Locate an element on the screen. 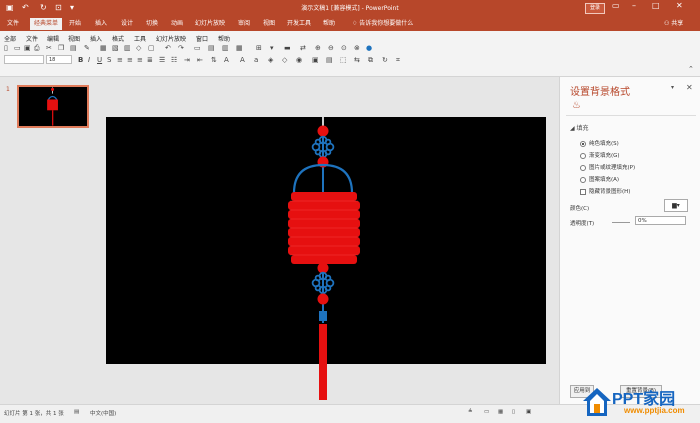 This screenshot has height=423, width=700. align-center-icon: ≡ is located at coordinates (130, 60).